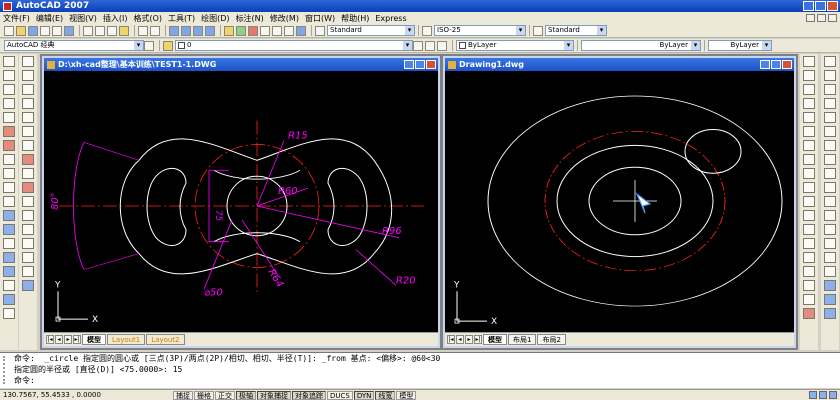 The width and height of the screenshot is (840, 400). What do you see at coordinates (776, 64) in the screenshot?
I see `window-maximize-button` at bounding box center [776, 64].